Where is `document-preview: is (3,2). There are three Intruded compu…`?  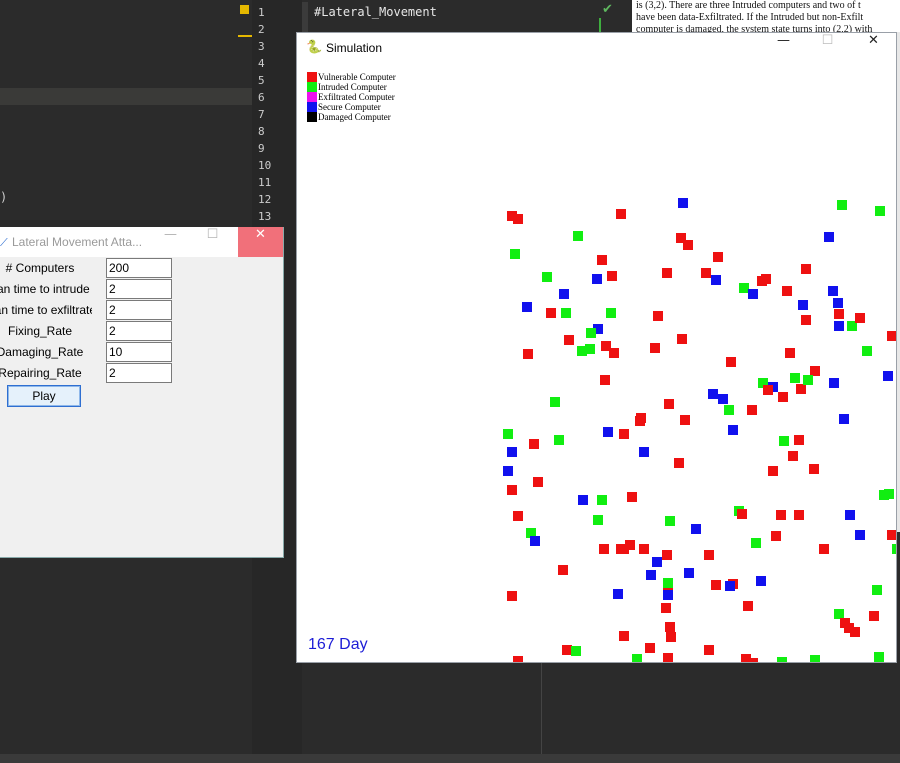 document-preview: is (3,2). There are three Intruded compu… is located at coordinates (766, 16).